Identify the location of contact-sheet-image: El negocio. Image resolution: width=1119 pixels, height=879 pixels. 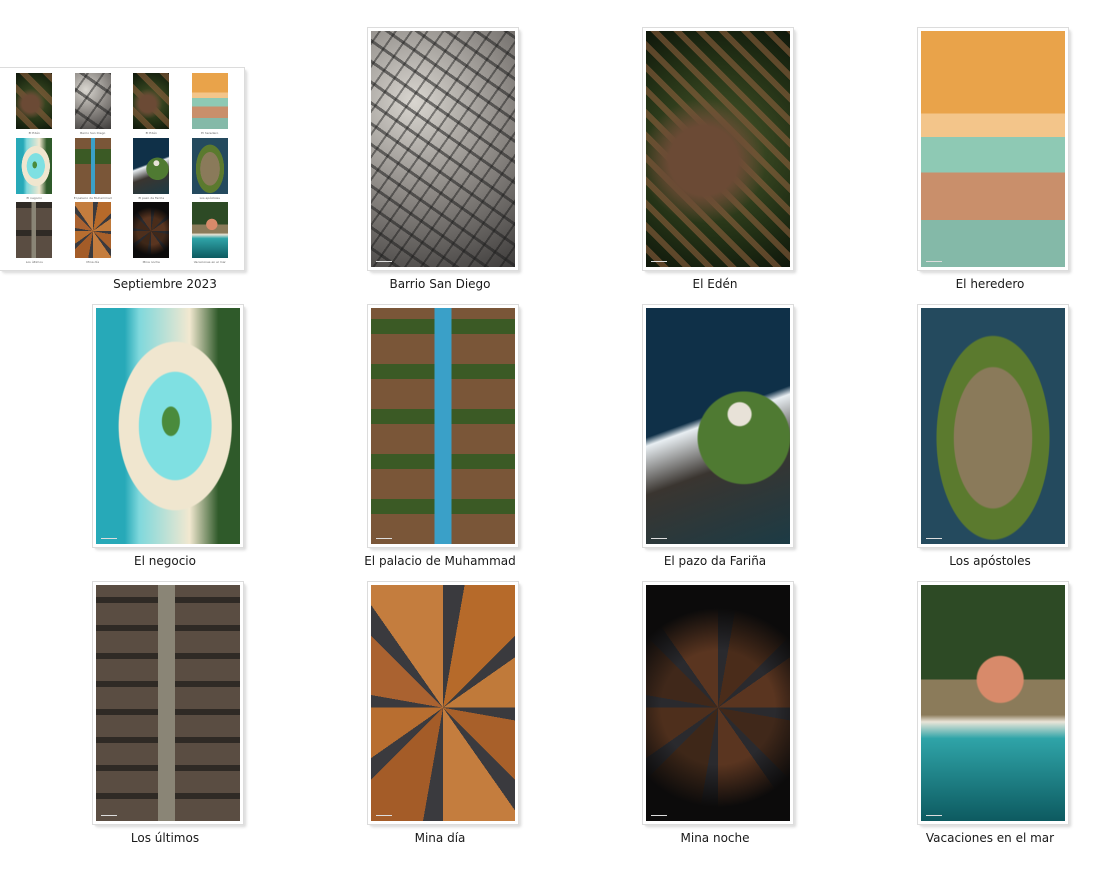
(34, 170).